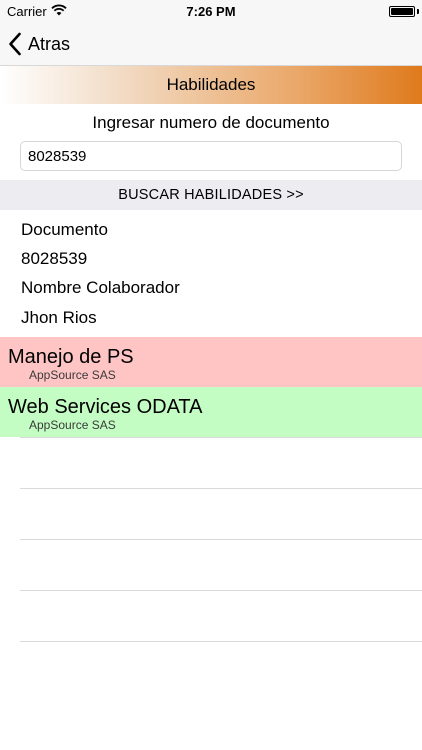 The width and height of the screenshot is (422, 750). What do you see at coordinates (15, 44) in the screenshot?
I see `chevron-left-icon` at bounding box center [15, 44].